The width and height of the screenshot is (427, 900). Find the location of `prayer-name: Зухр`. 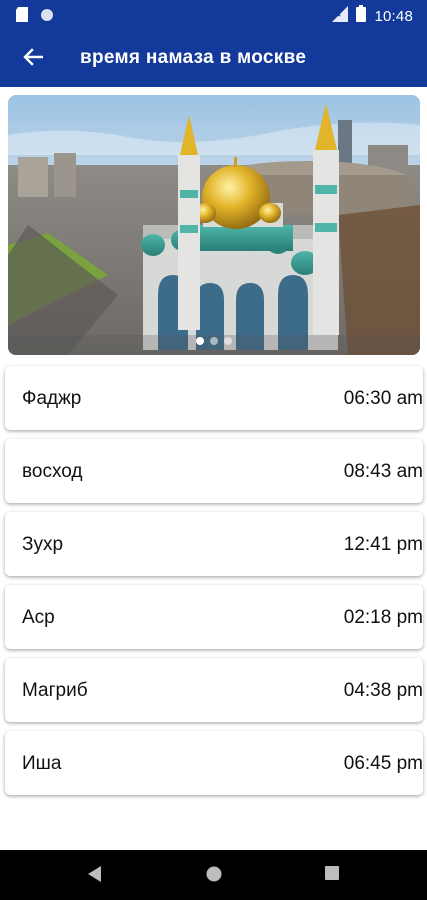

prayer-name: Зухр is located at coordinates (43, 544).